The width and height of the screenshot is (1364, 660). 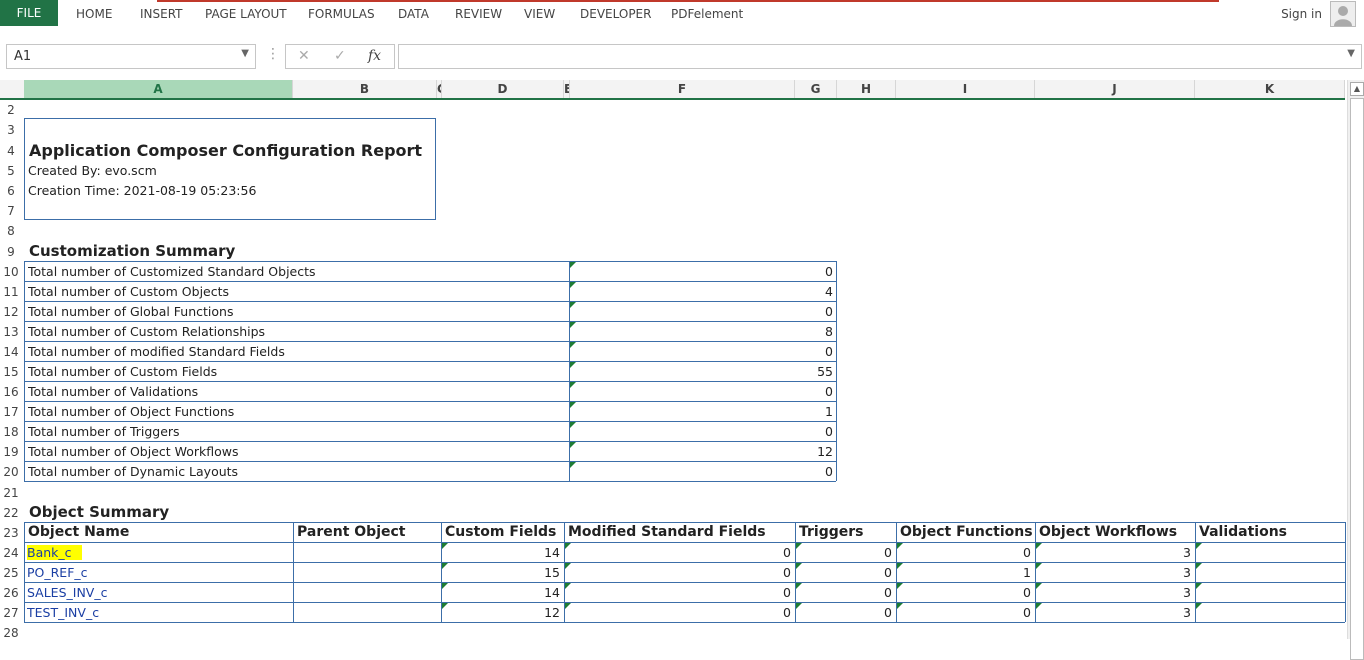 I want to click on formula-input: ▼, so click(x=880, y=56).